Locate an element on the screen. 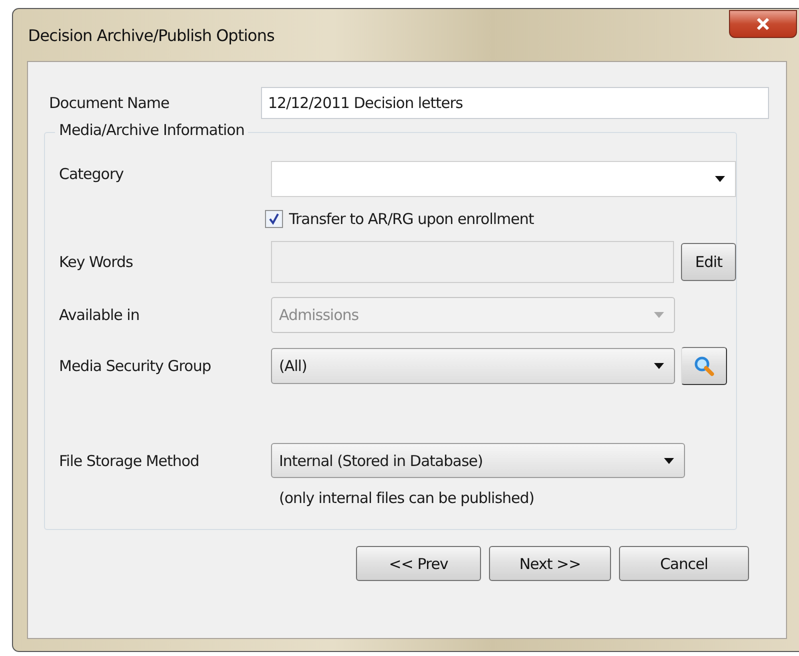 The image size is (799, 656). search-icon is located at coordinates (704, 366).